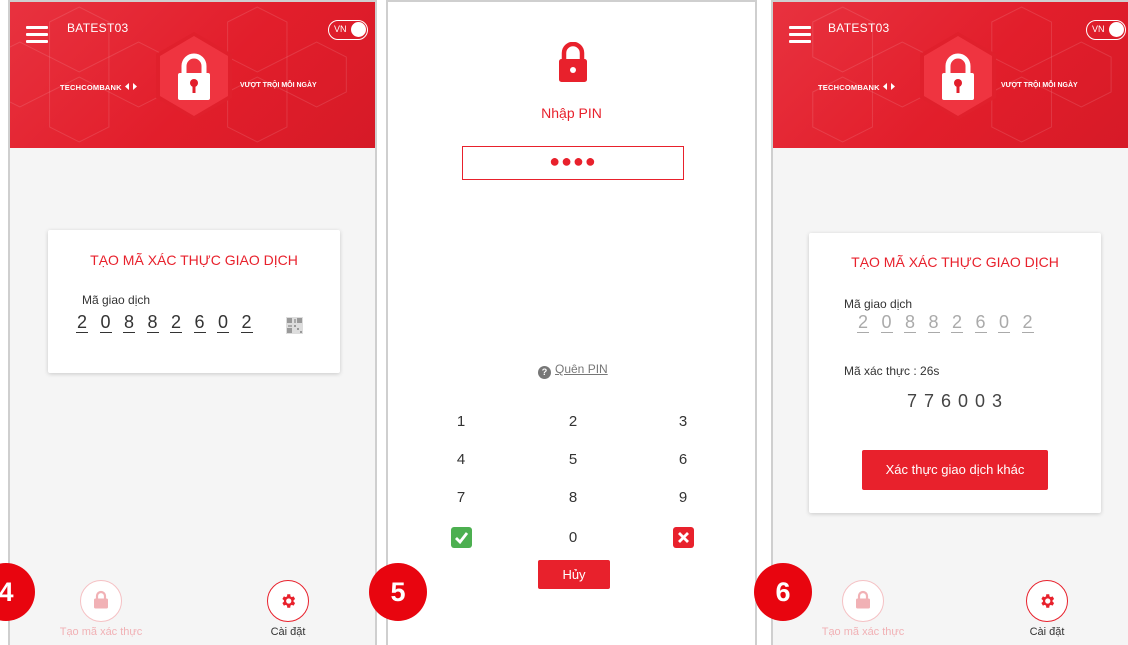  What do you see at coordinates (571, 113) in the screenshot?
I see `pin-title: Nhập PIN` at bounding box center [571, 113].